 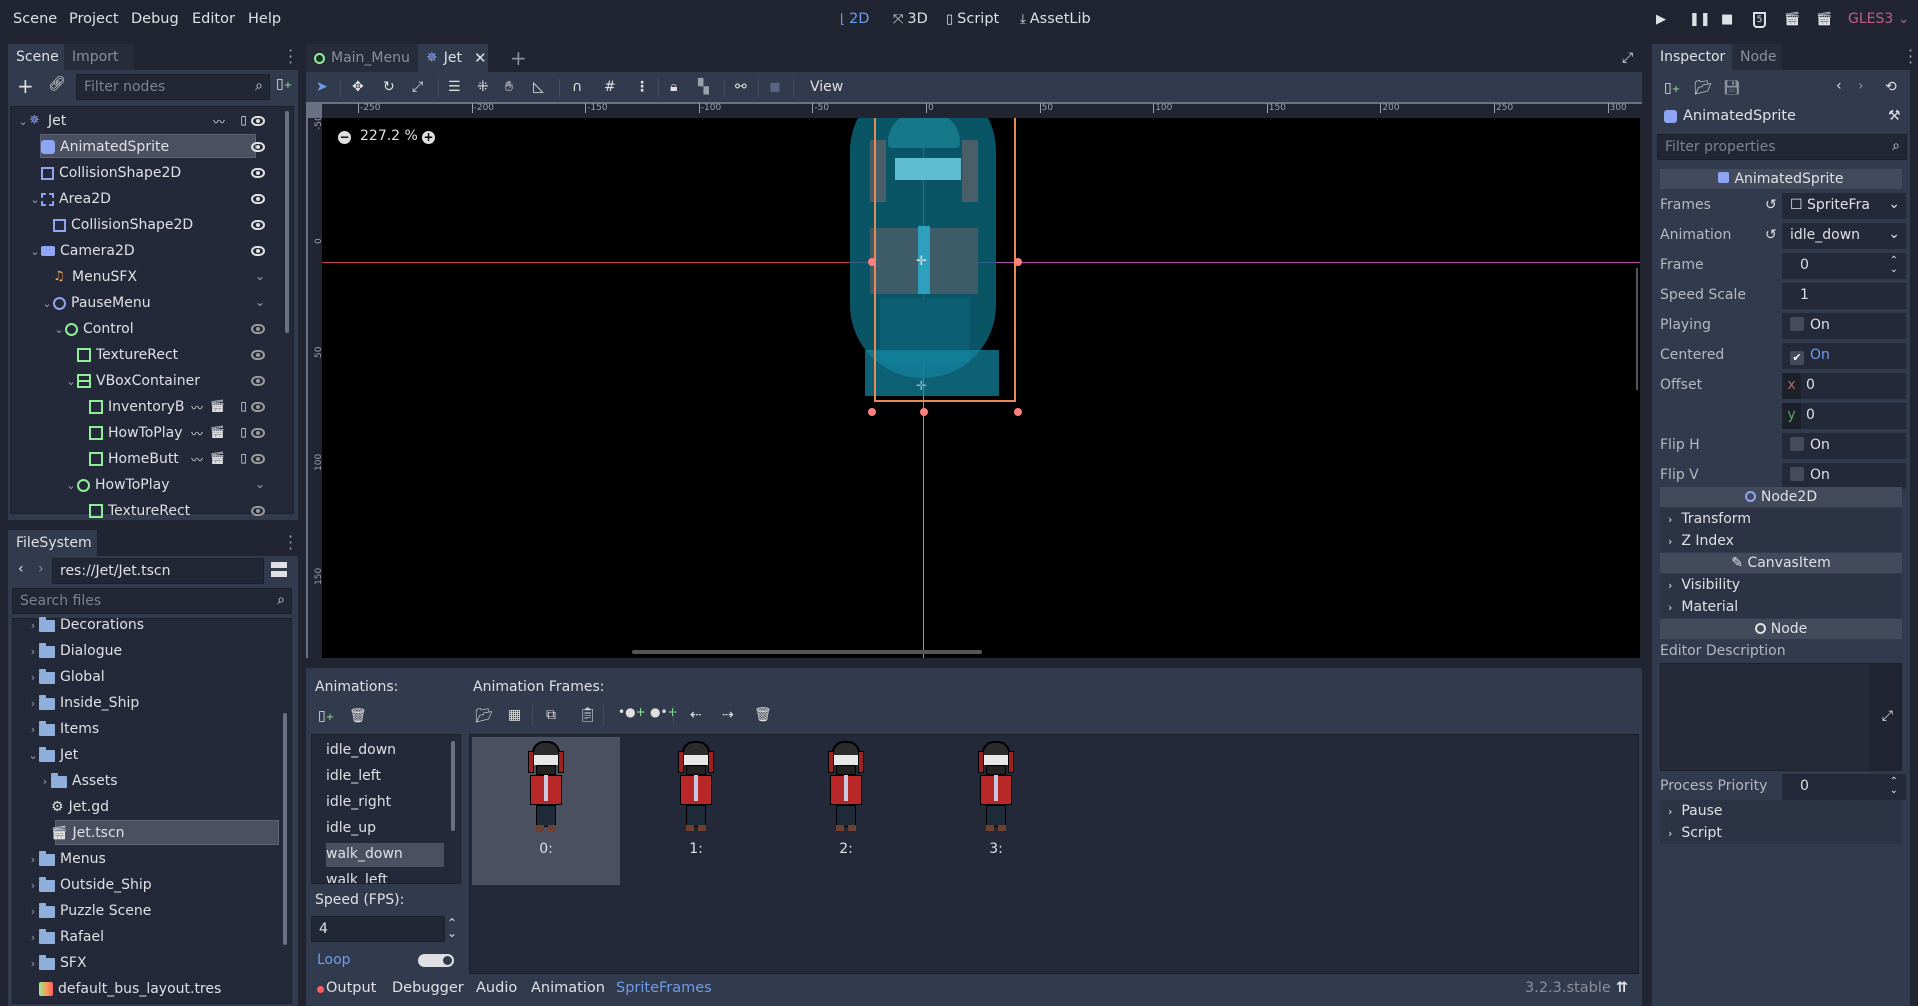 I want to click on horizontal-scrollbar, so click(x=807, y=652).